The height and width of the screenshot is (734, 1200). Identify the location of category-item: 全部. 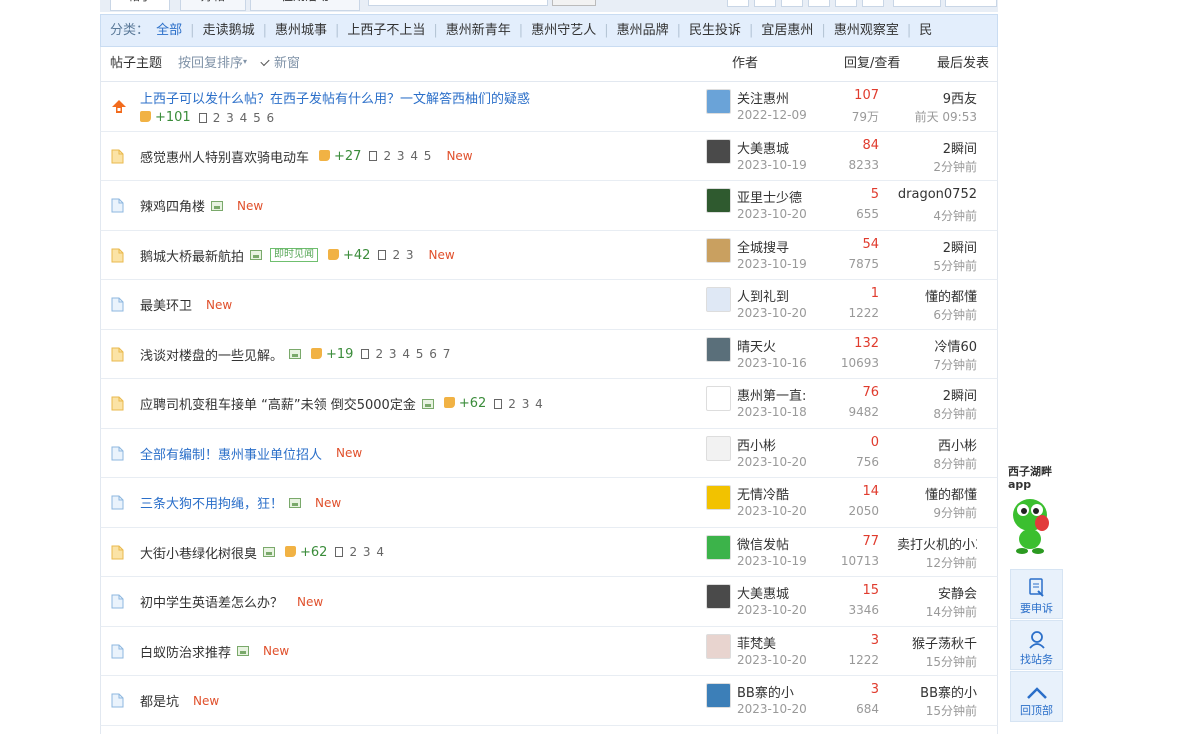
(169, 30).